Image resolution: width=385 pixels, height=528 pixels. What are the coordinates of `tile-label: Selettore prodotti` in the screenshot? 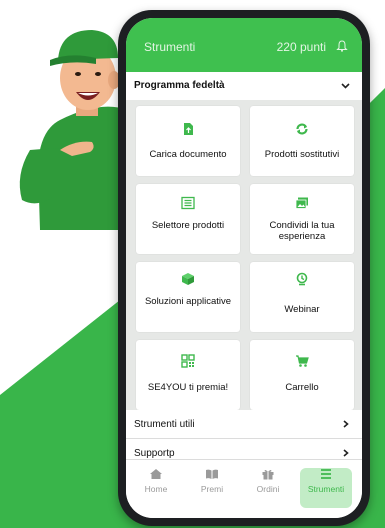 It's located at (188, 225).